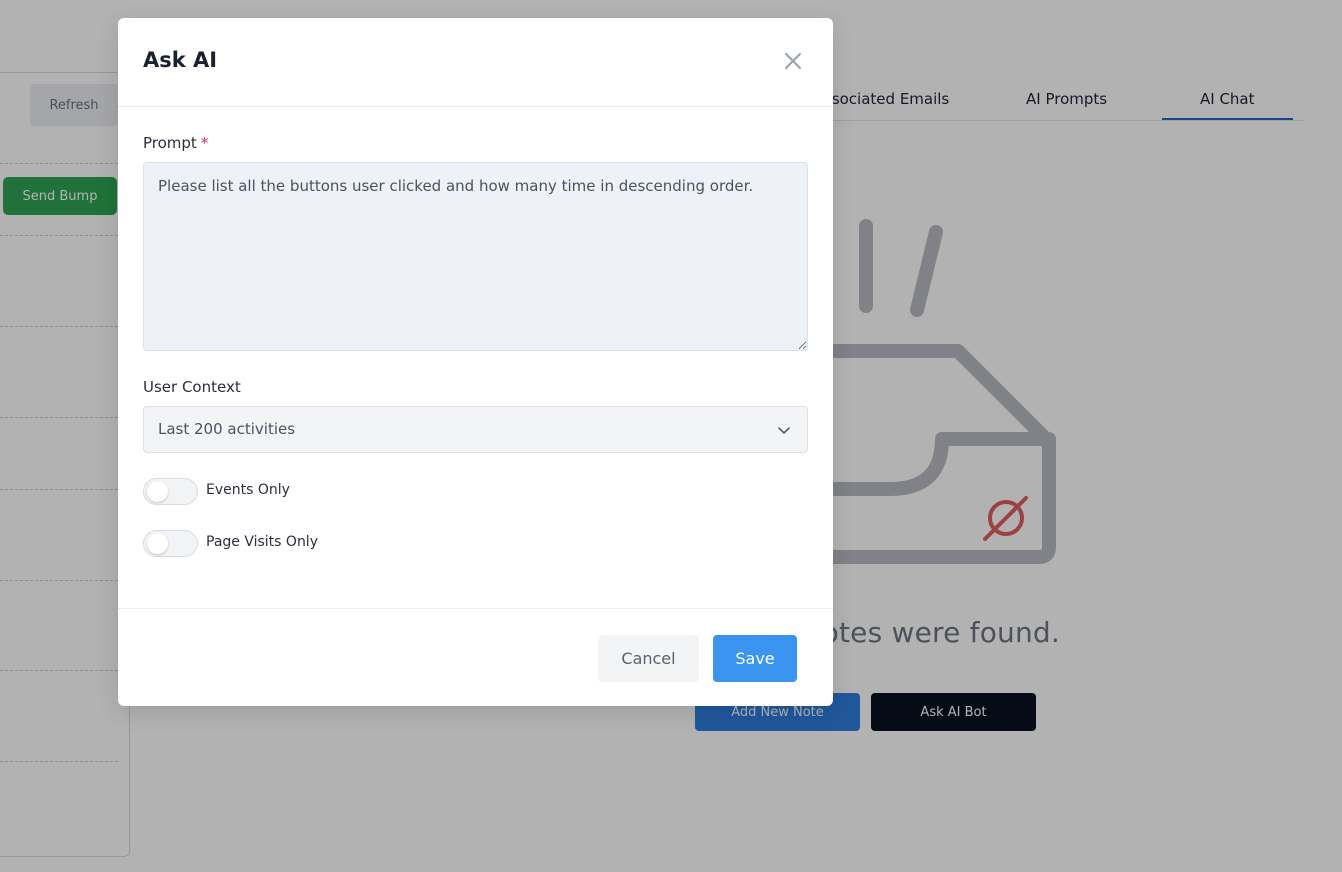 Image resolution: width=1342 pixels, height=872 pixels. Describe the element at coordinates (475, 429) in the screenshot. I see `user-context-select: Last 200 activities` at that location.